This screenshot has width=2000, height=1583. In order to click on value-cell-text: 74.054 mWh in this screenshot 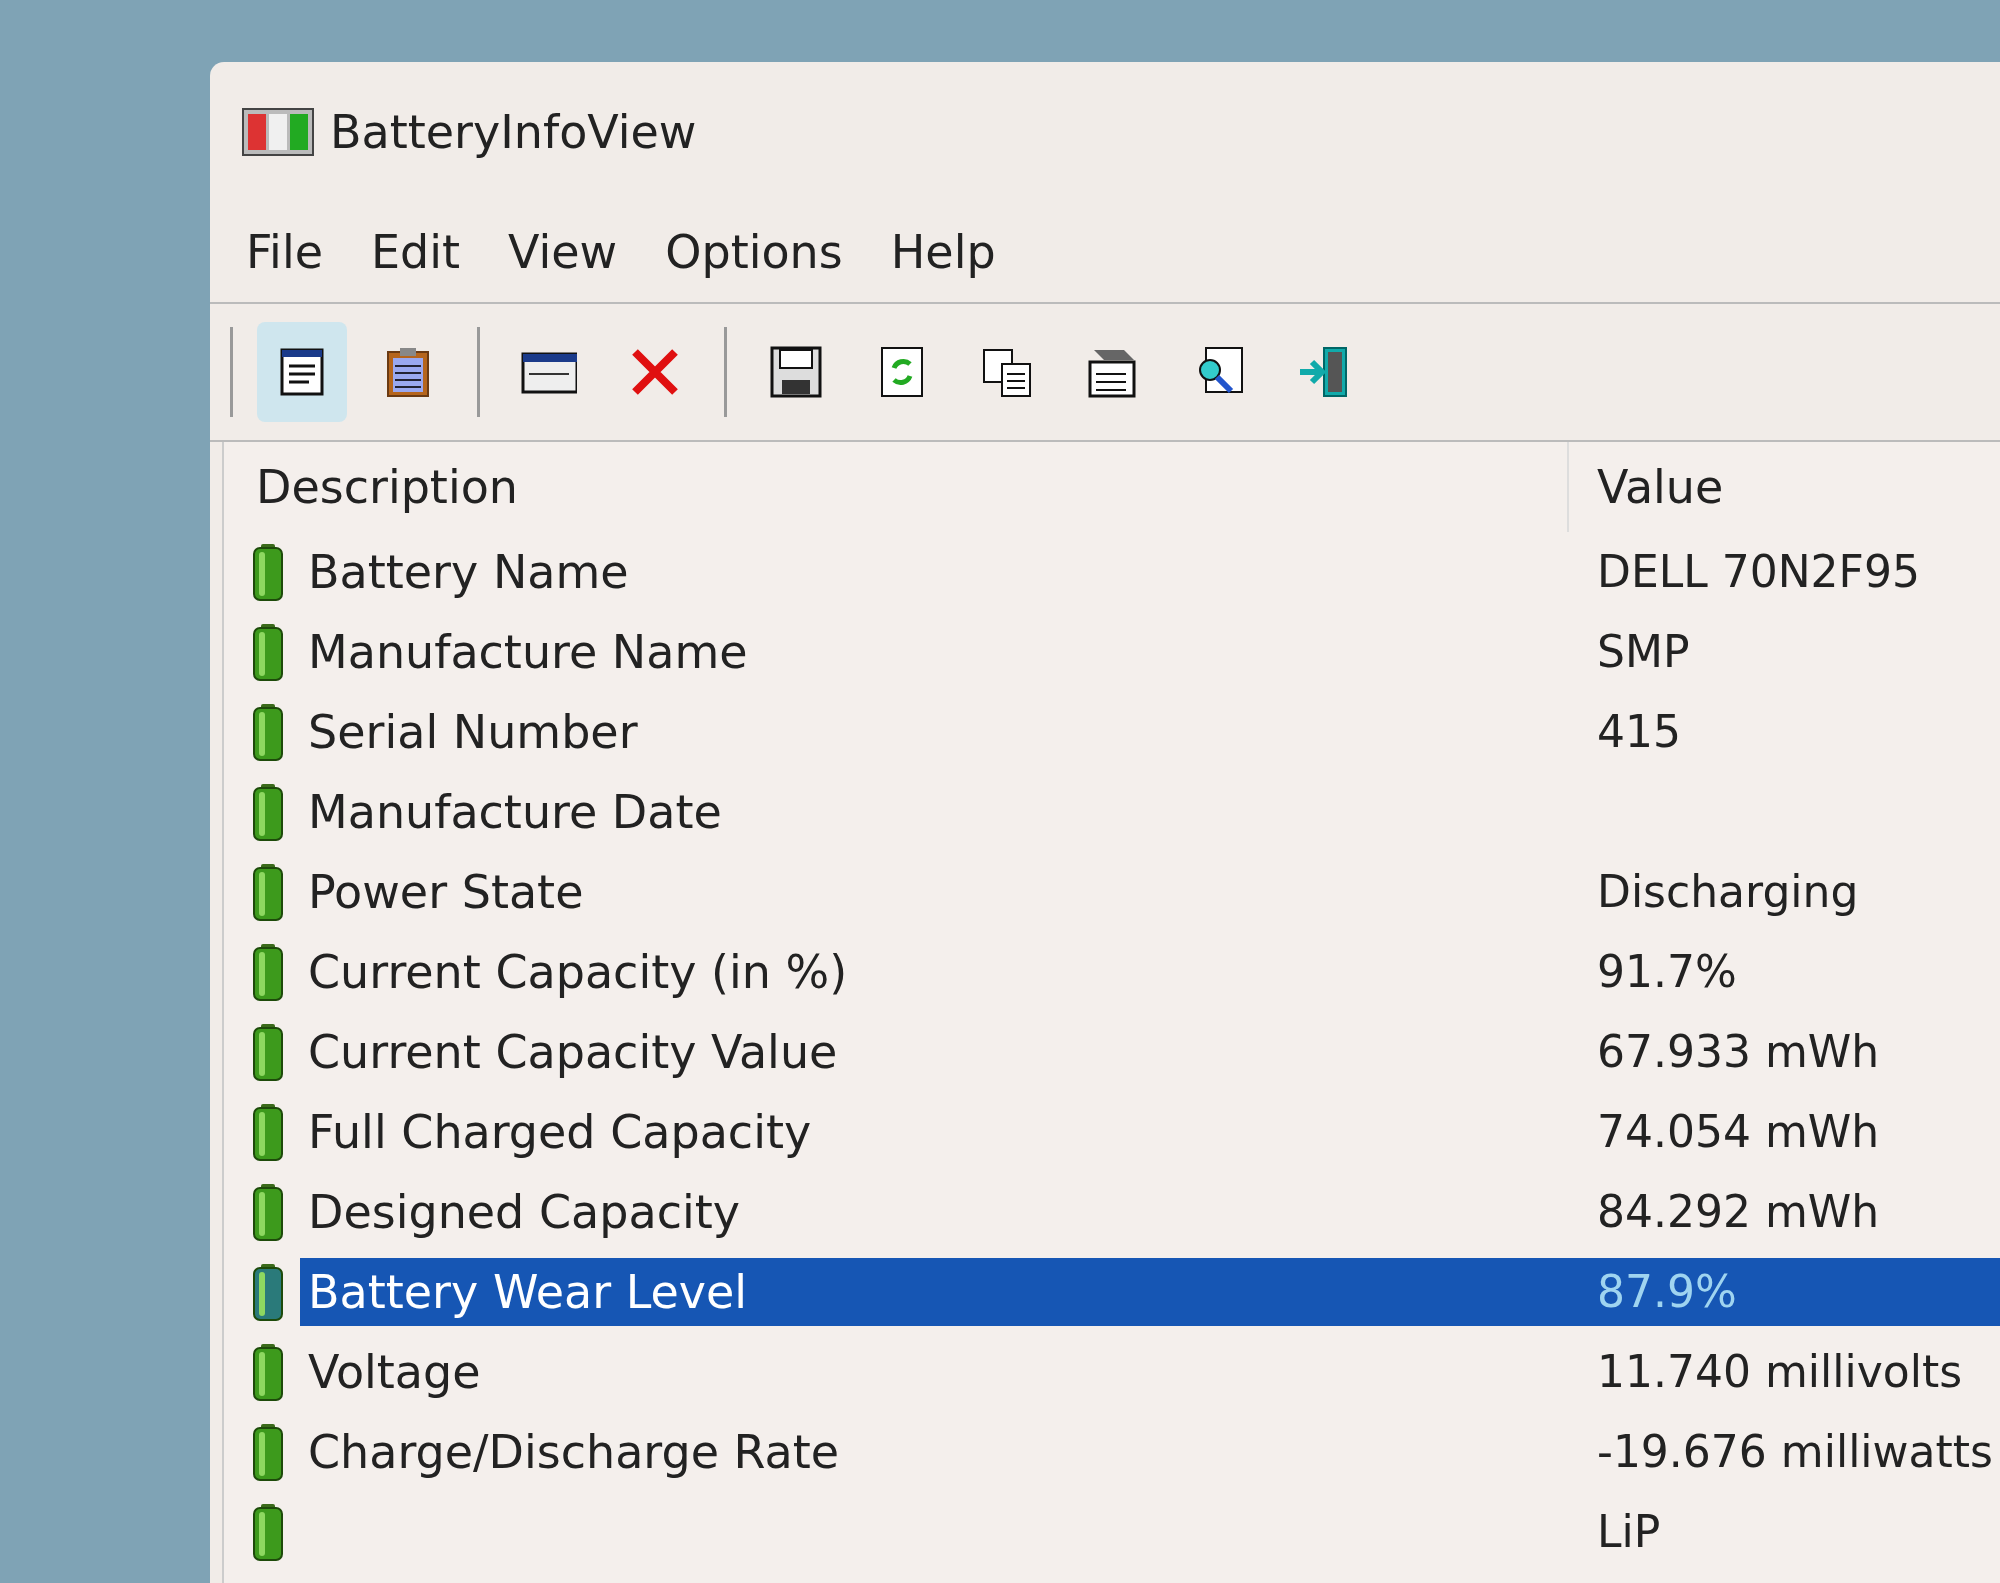, I will do `click(1738, 1132)`.